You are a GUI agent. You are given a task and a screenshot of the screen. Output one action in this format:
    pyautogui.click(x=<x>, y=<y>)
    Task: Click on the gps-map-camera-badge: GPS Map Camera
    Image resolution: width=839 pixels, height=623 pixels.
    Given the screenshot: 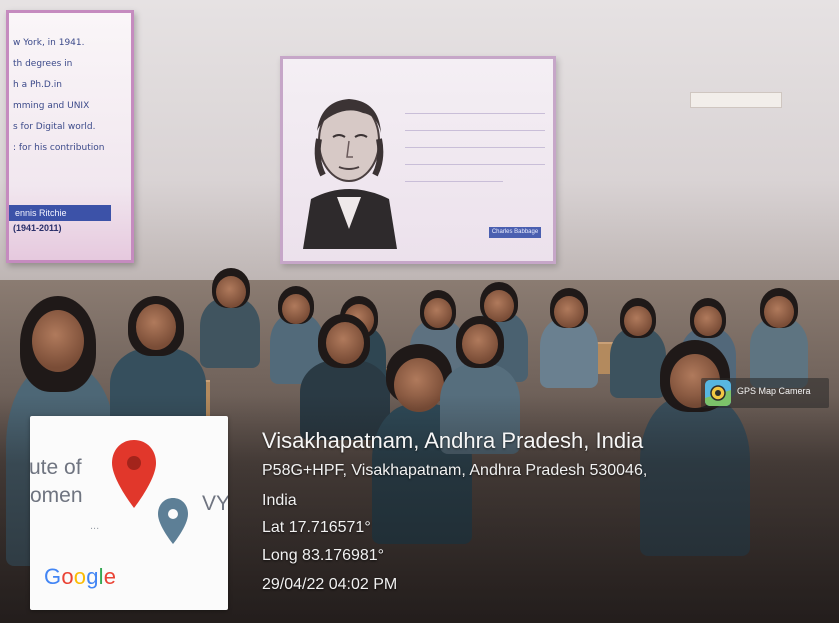 What is the action you would take?
    pyautogui.click(x=765, y=393)
    